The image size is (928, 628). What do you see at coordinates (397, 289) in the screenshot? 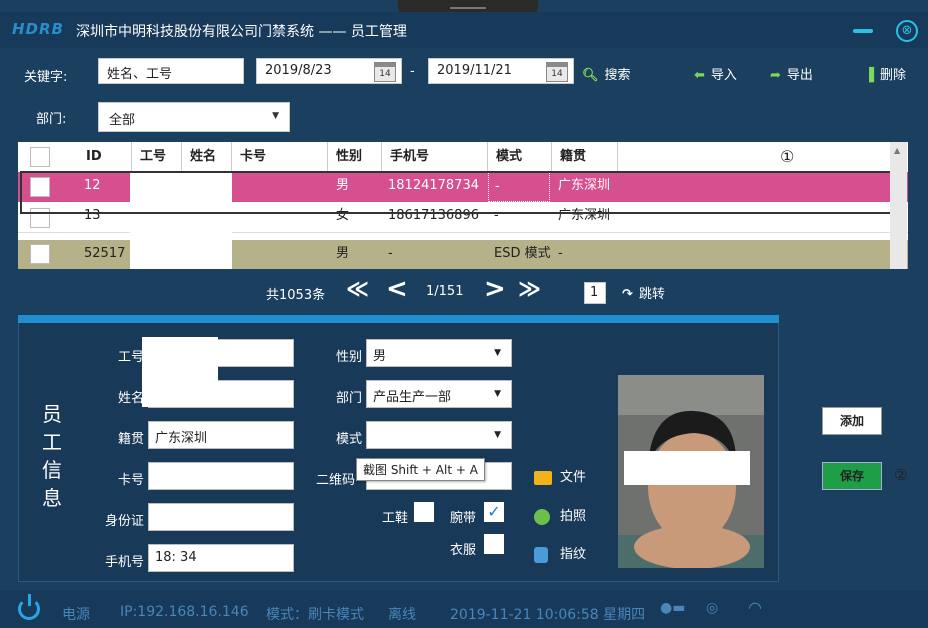
I see `prev-page-button: <` at bounding box center [397, 289].